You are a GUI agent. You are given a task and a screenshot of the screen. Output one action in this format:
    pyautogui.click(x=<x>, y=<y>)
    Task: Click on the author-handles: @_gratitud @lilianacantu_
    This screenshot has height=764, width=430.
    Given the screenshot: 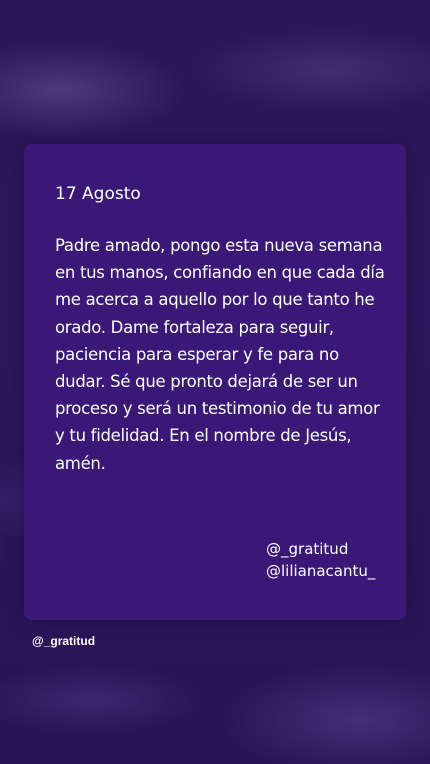 What is the action you would take?
    pyautogui.click(x=320, y=560)
    